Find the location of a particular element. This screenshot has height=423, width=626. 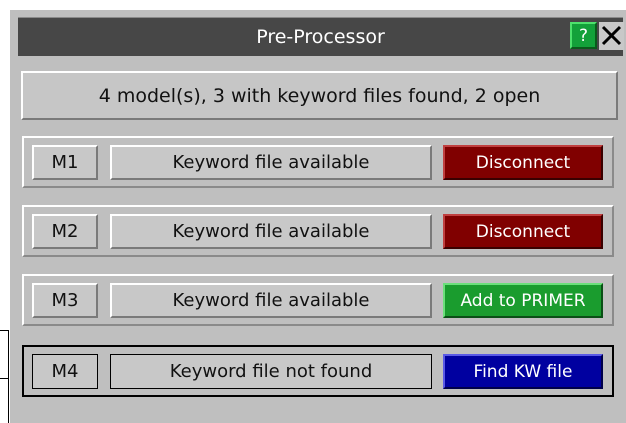

title-bar: Pre-Processor ? is located at coordinates (321, 36).